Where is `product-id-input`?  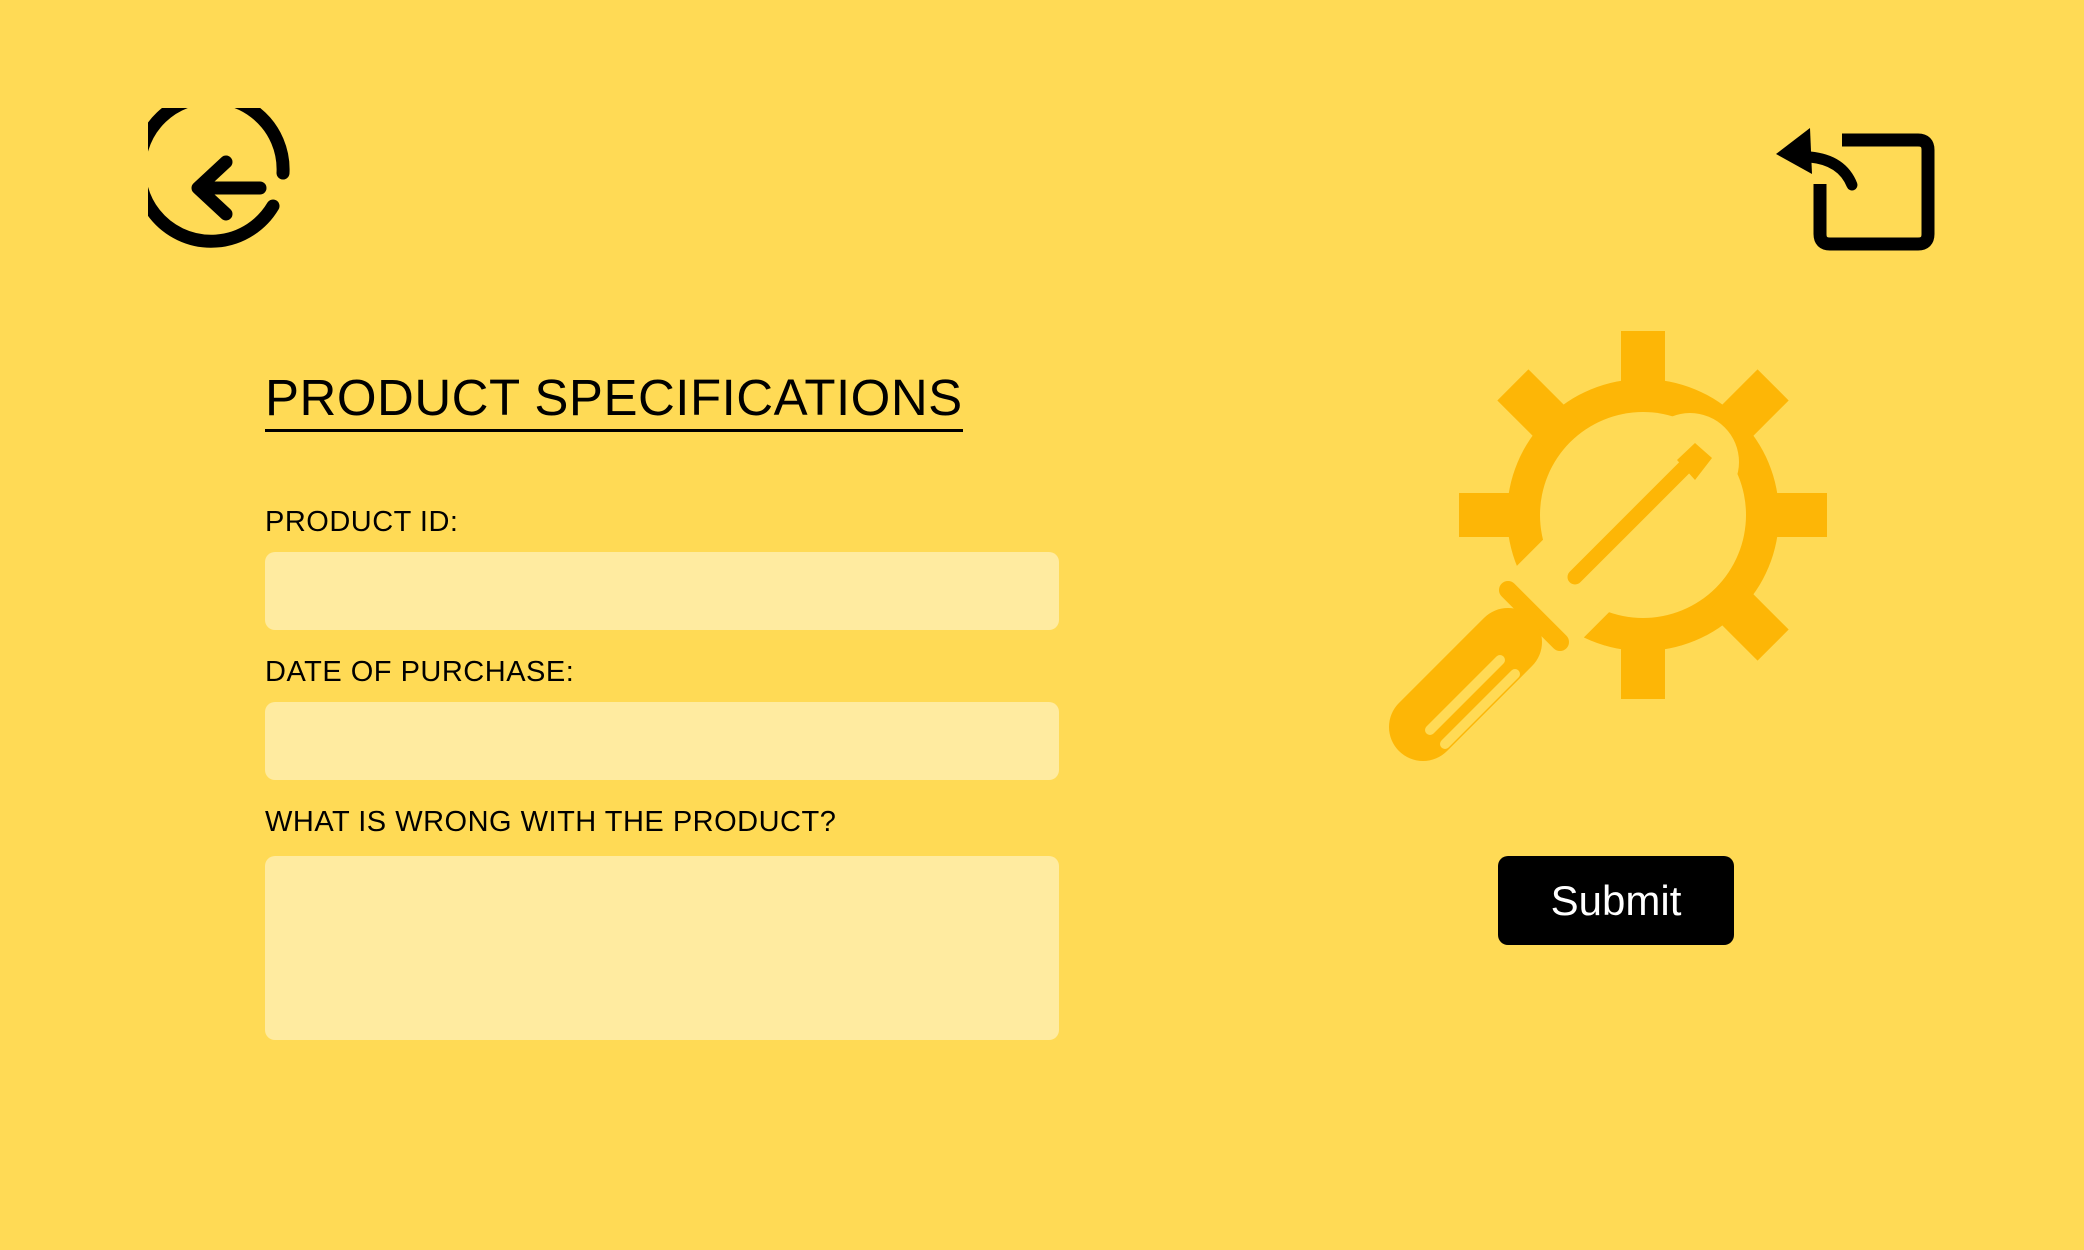 product-id-input is located at coordinates (662, 591).